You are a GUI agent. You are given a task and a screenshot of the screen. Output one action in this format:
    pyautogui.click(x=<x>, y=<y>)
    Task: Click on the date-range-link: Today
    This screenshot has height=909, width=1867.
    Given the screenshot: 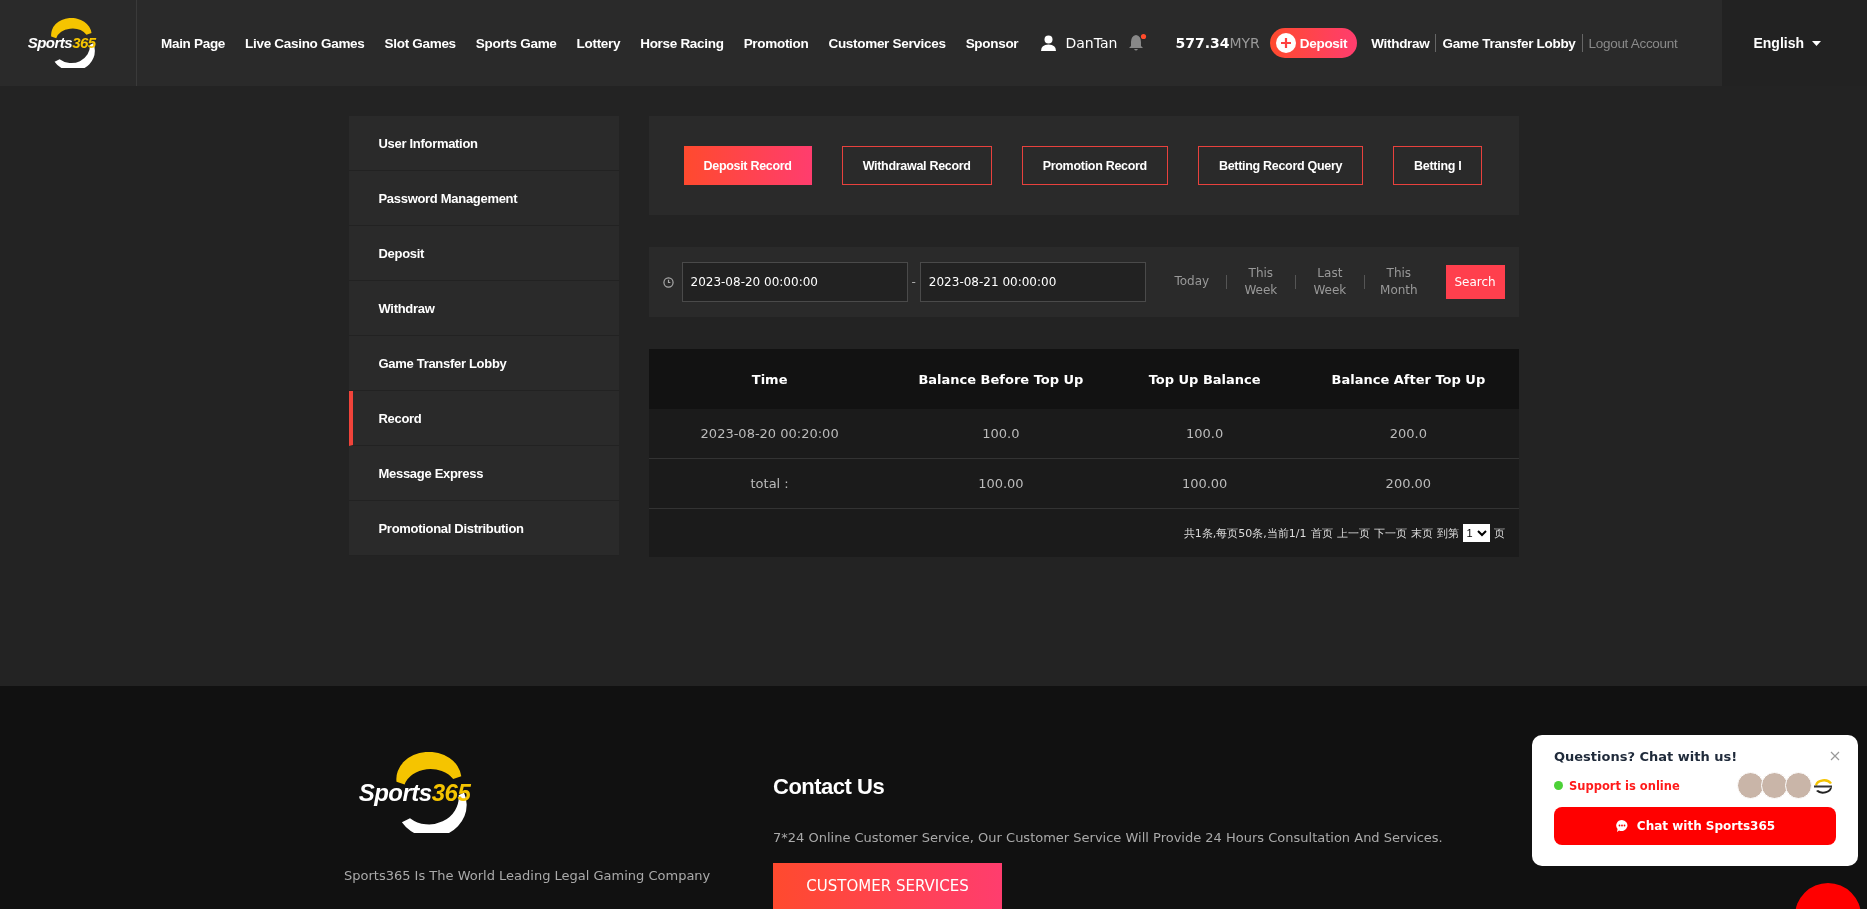 What is the action you would take?
    pyautogui.click(x=1191, y=282)
    